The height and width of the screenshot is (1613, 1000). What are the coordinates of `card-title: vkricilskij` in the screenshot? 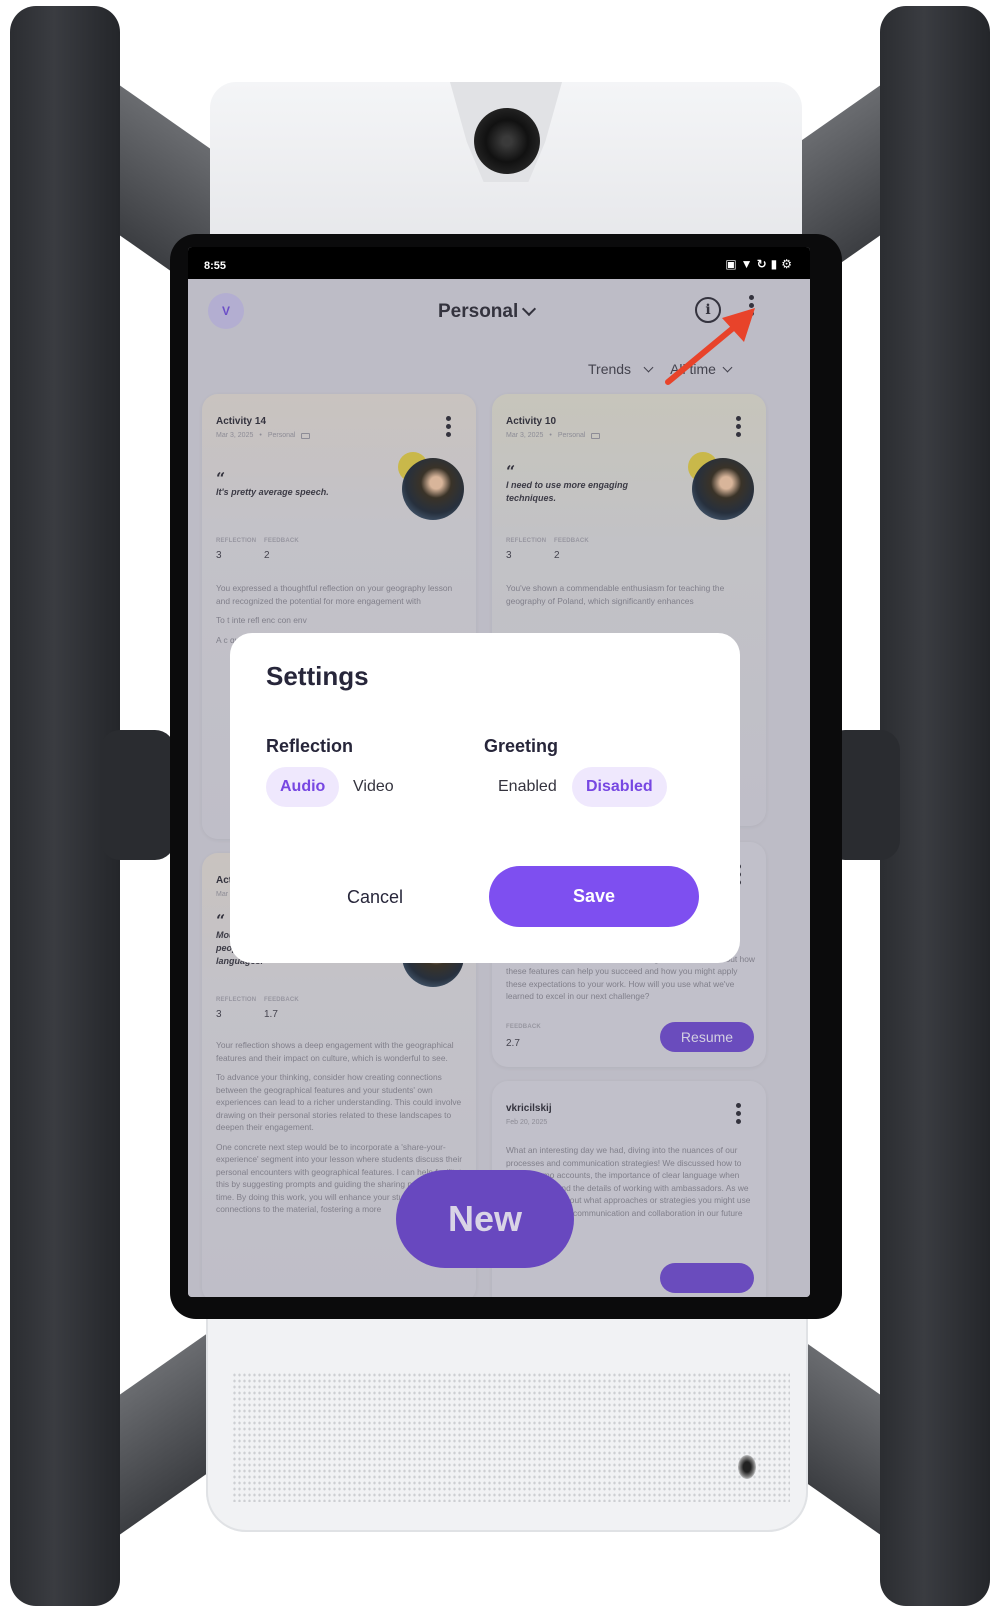 It's located at (529, 1108).